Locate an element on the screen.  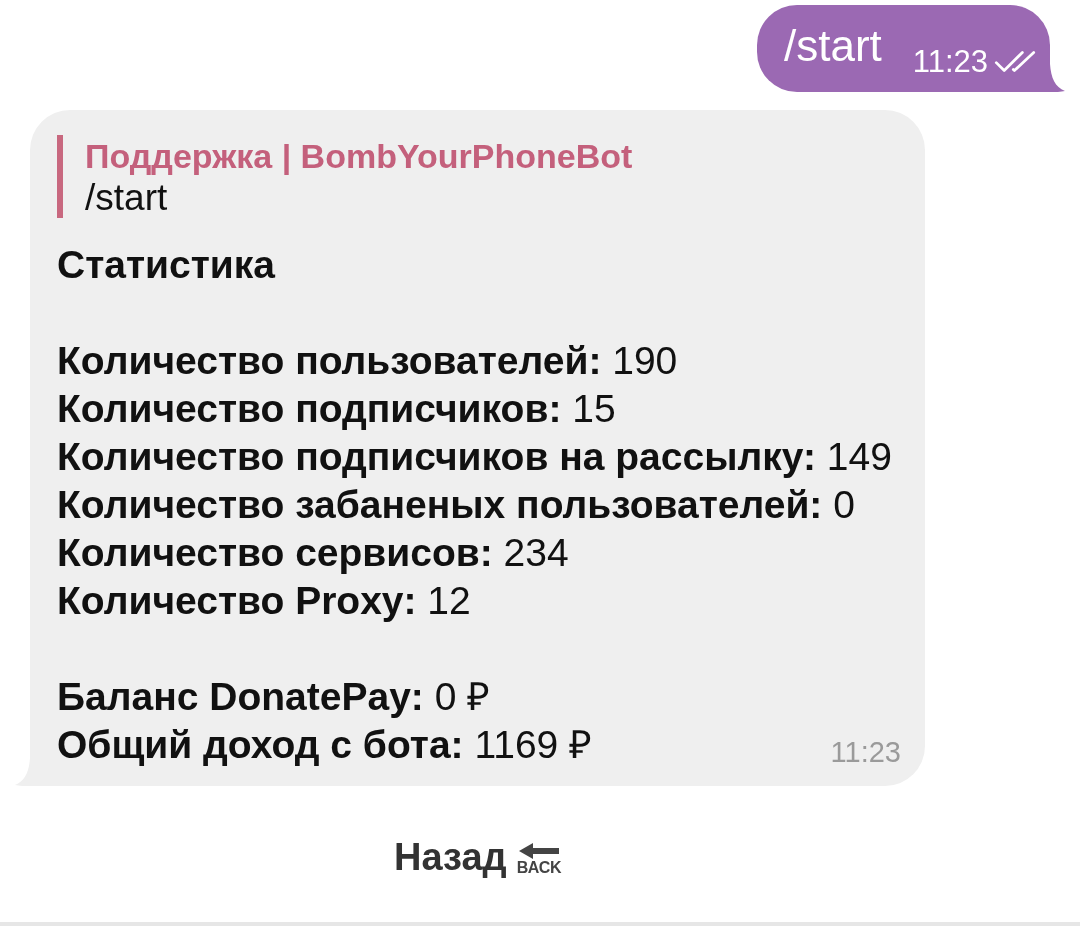
stat-line: Количество Proxy: 12 is located at coordinates (264, 601).